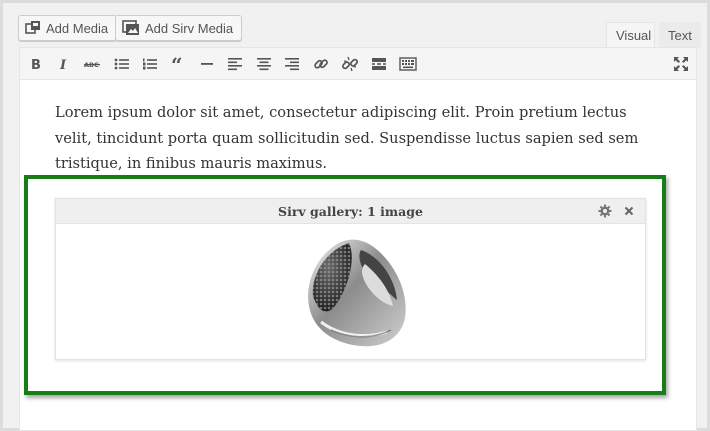  I want to click on fullscreen-icon, so click(681, 64).